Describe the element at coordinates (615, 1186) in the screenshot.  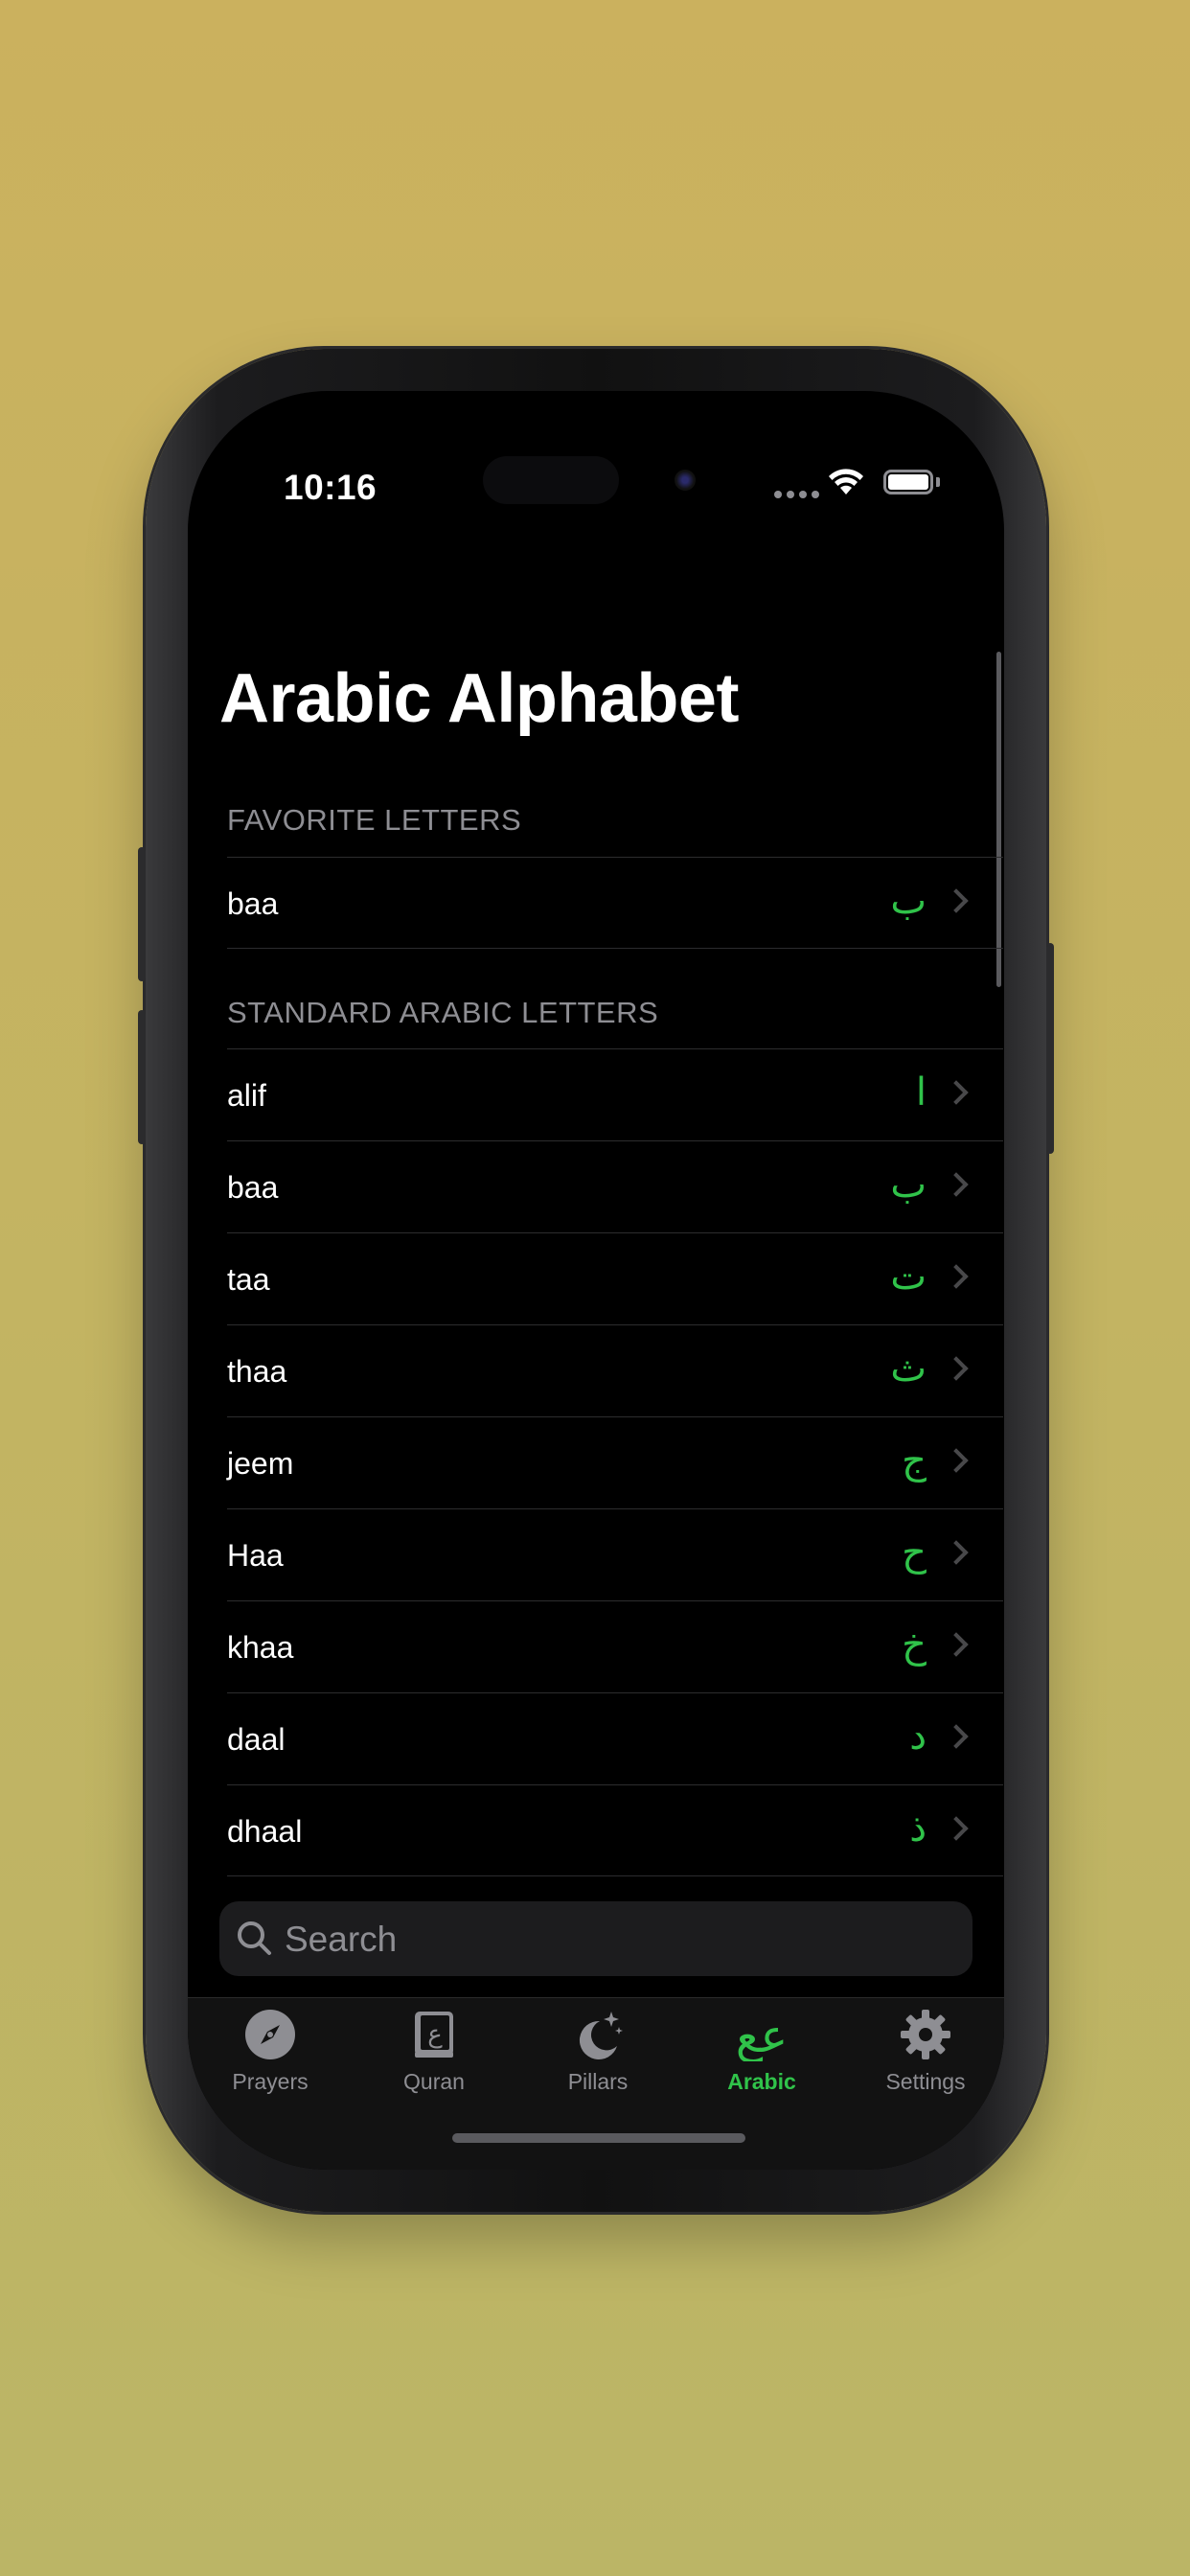
I see `letter-row-baa: baa ب` at that location.